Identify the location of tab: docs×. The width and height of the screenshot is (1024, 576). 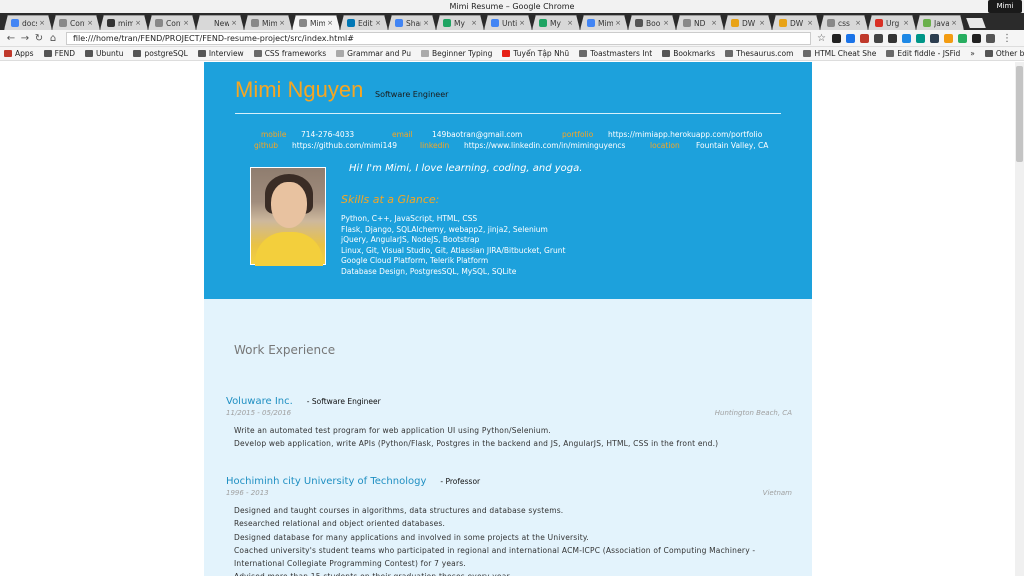
(28, 22).